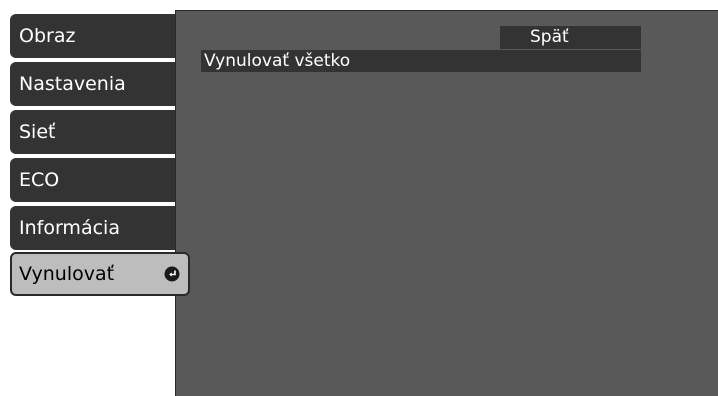  I want to click on enter-icon, so click(172, 274).